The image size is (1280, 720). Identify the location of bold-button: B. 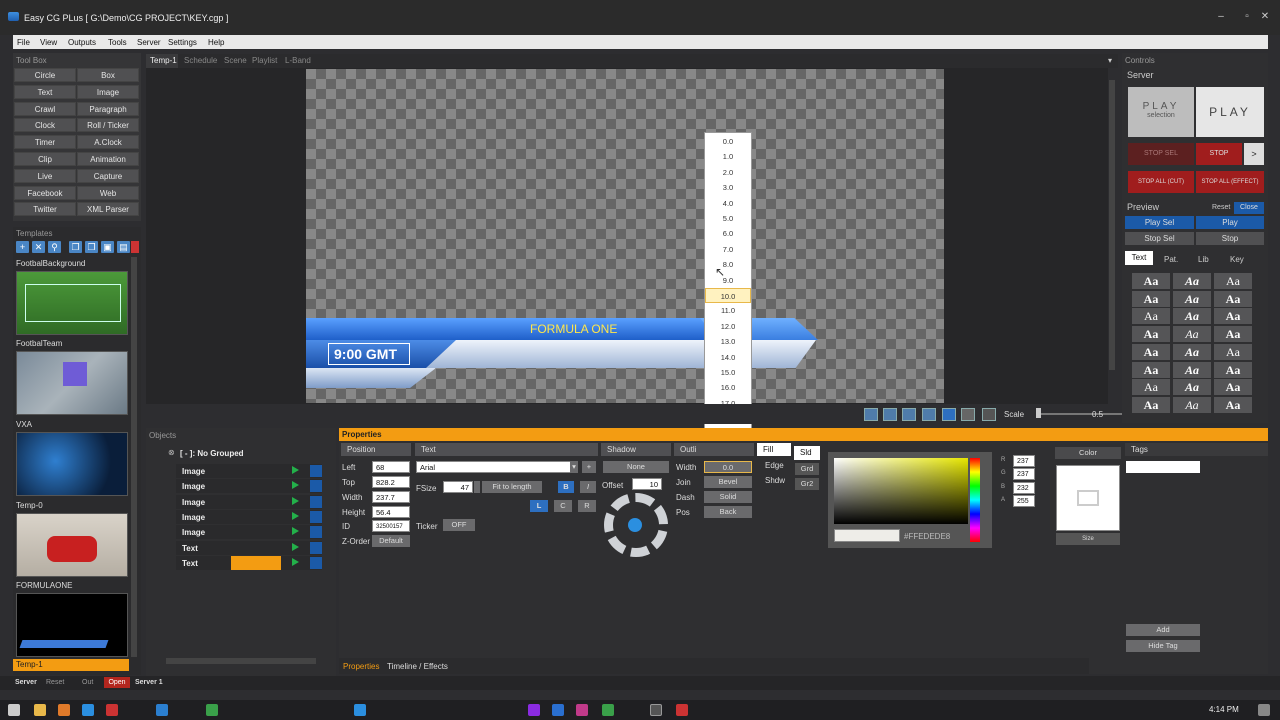
(566, 487).